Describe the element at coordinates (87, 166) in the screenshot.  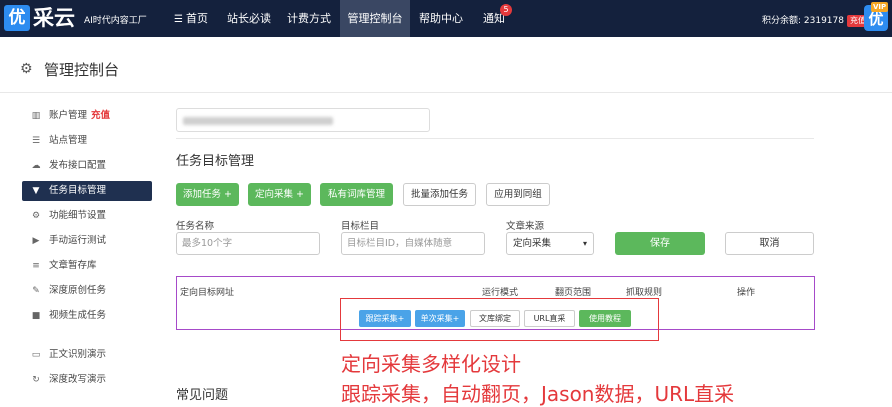
I see `sidebar-item-publish-api: ☁ 发布接口配置` at that location.